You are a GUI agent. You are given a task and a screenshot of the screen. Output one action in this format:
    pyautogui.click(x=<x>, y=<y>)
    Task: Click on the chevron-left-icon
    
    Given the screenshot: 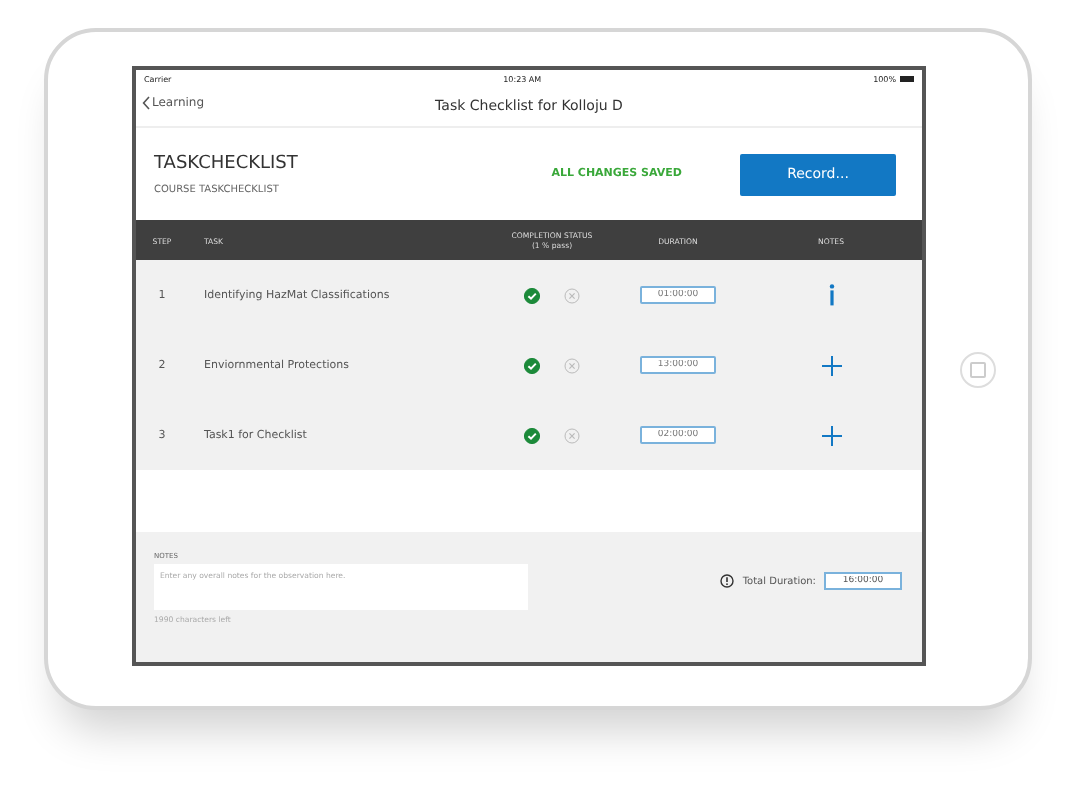 What is the action you would take?
    pyautogui.click(x=146, y=103)
    